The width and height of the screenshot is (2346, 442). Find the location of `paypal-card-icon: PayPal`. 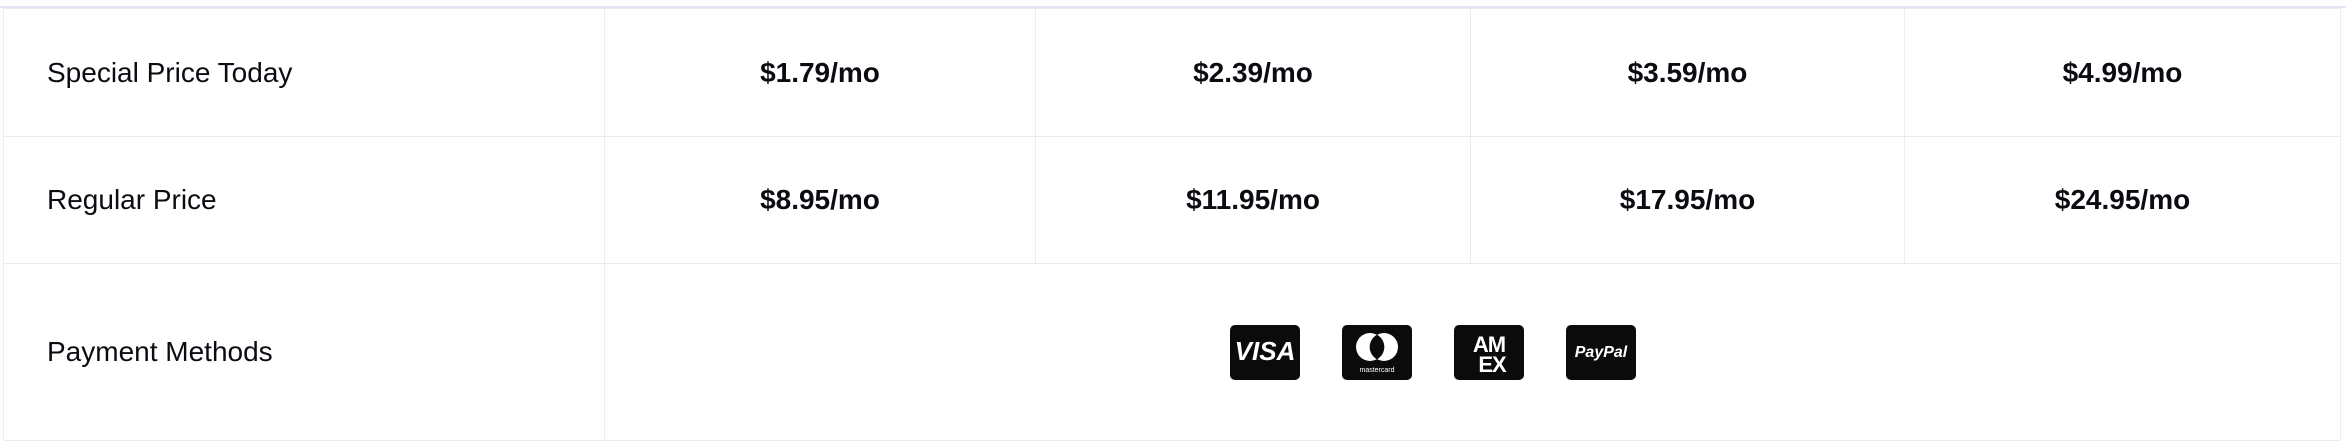

paypal-card-icon: PayPal is located at coordinates (1600, 352).